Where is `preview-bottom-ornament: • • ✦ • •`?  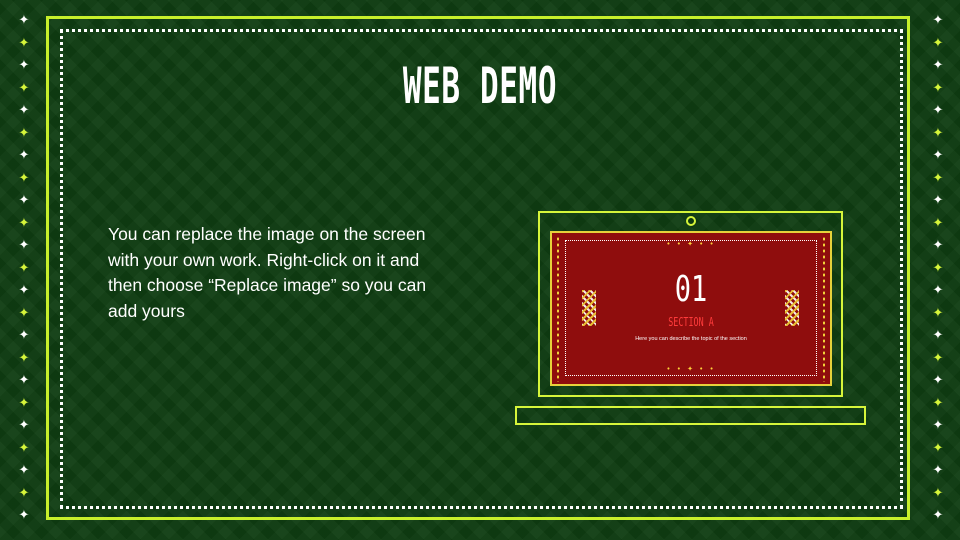
preview-bottom-ornament: • • ✦ • • is located at coordinates (691, 370).